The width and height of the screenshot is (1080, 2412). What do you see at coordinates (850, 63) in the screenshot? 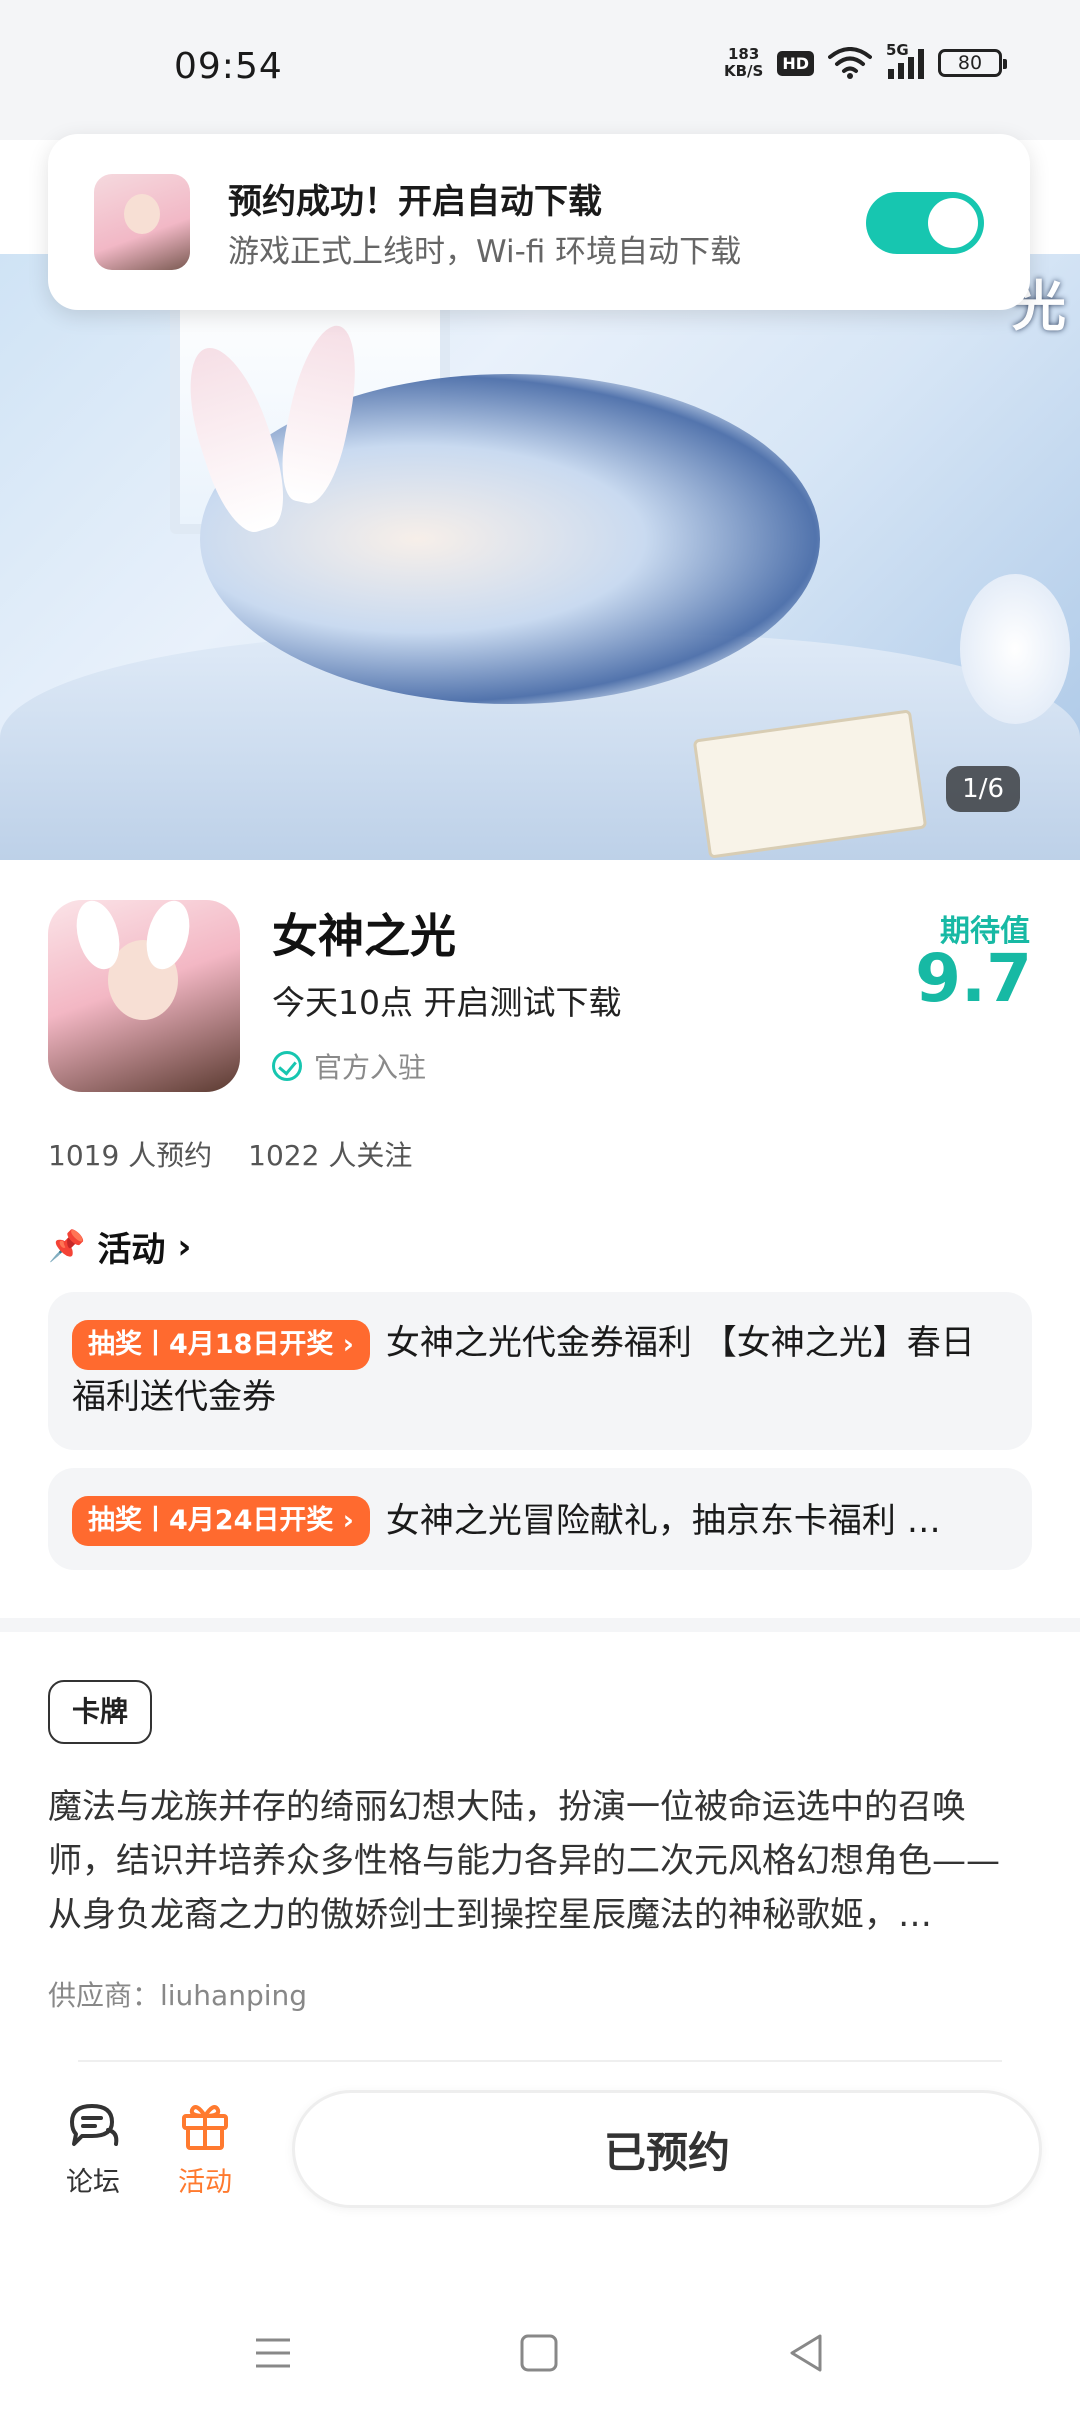
I see `wifi-icon` at bounding box center [850, 63].